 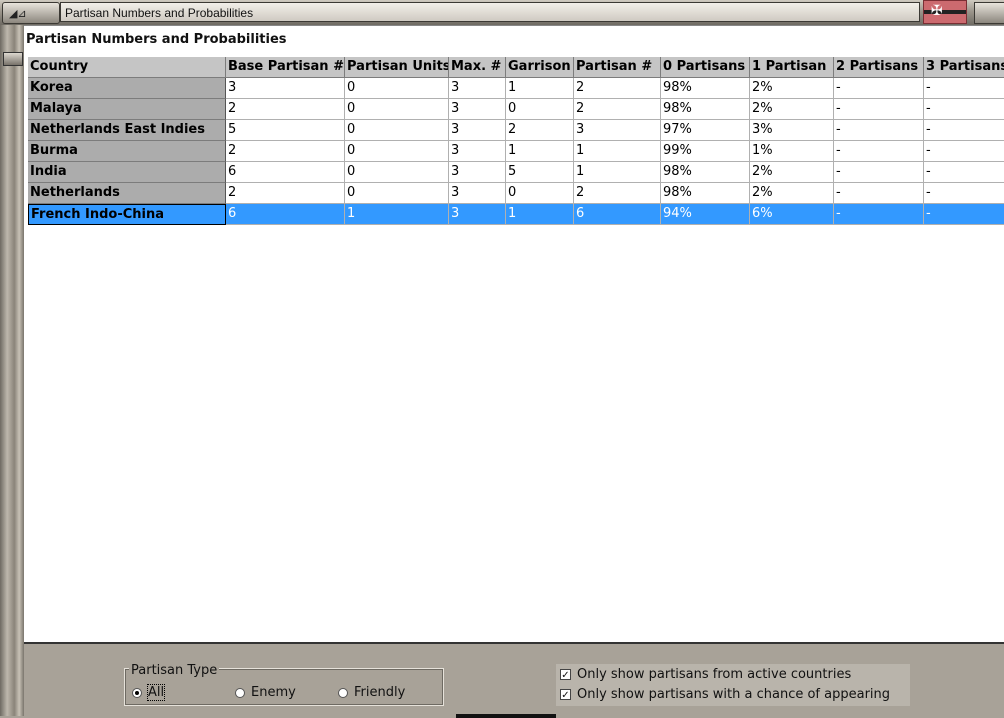 What do you see at coordinates (31, 13) in the screenshot?
I see `window-menu-button: ◢⊿` at bounding box center [31, 13].